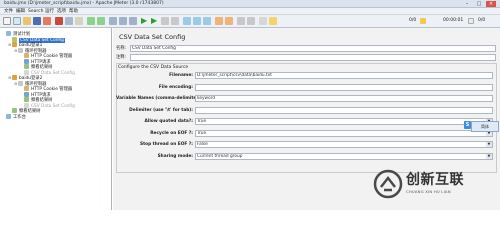  I want to click on menu-options: 选项, so click(61, 11).